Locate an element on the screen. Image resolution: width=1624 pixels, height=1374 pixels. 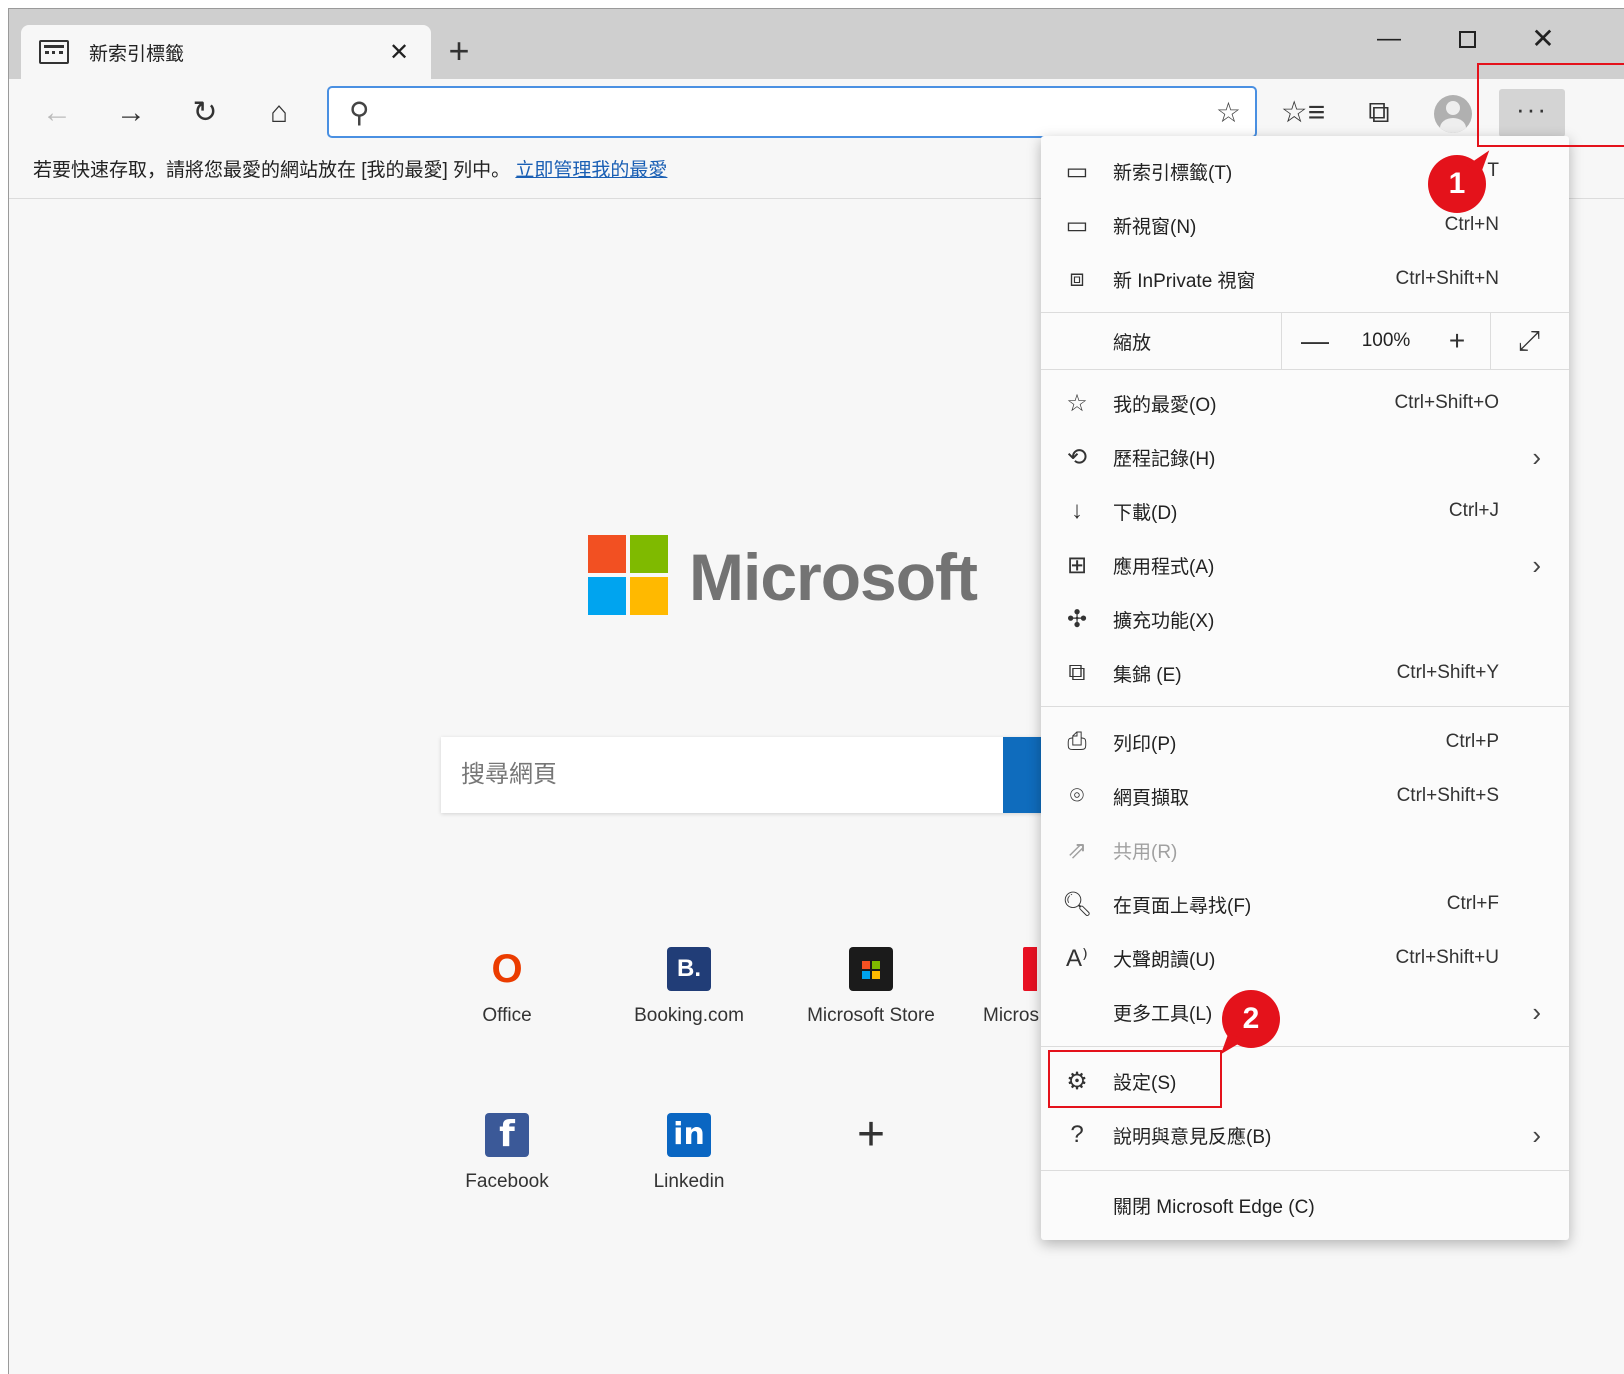
menu-item-label: 新視窗(N) is located at coordinates (1155, 227).